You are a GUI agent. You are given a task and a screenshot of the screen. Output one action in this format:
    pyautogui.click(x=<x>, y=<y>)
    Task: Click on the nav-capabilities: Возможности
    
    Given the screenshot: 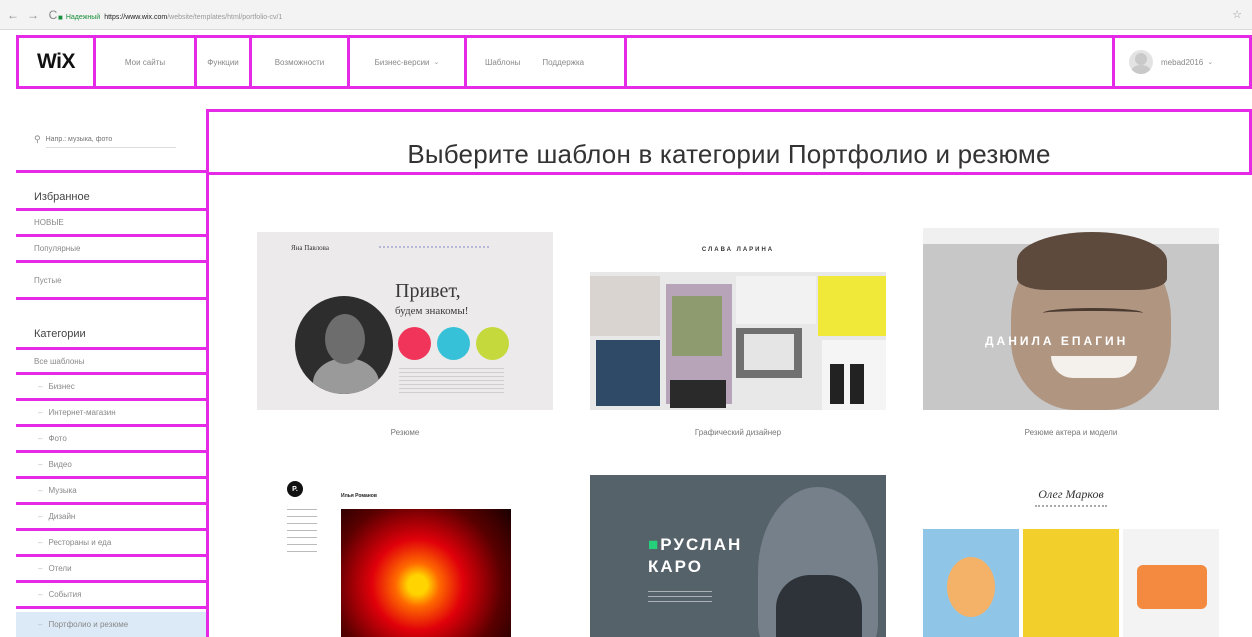 What is the action you would take?
    pyautogui.click(x=301, y=62)
    